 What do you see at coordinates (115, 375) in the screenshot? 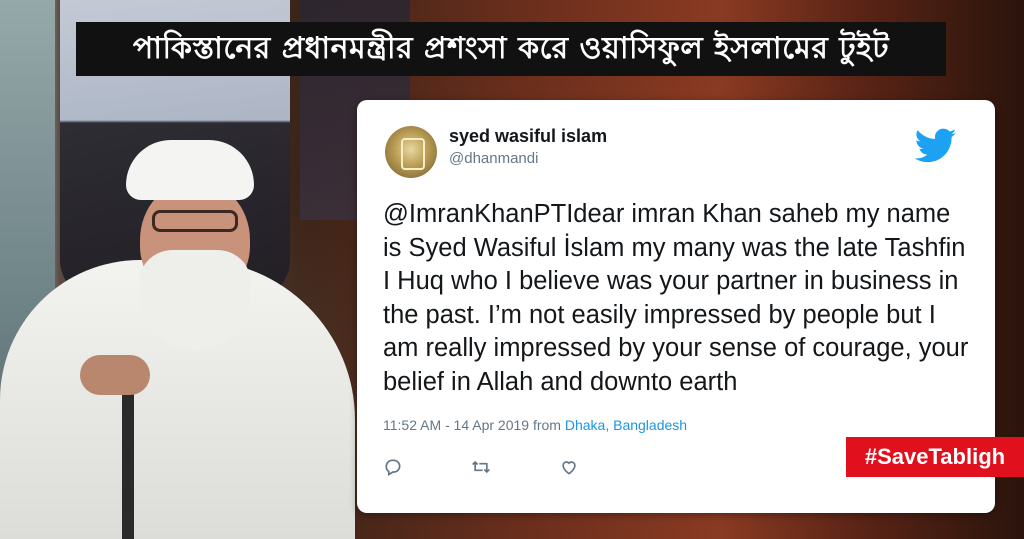
I see `subject-hand` at bounding box center [115, 375].